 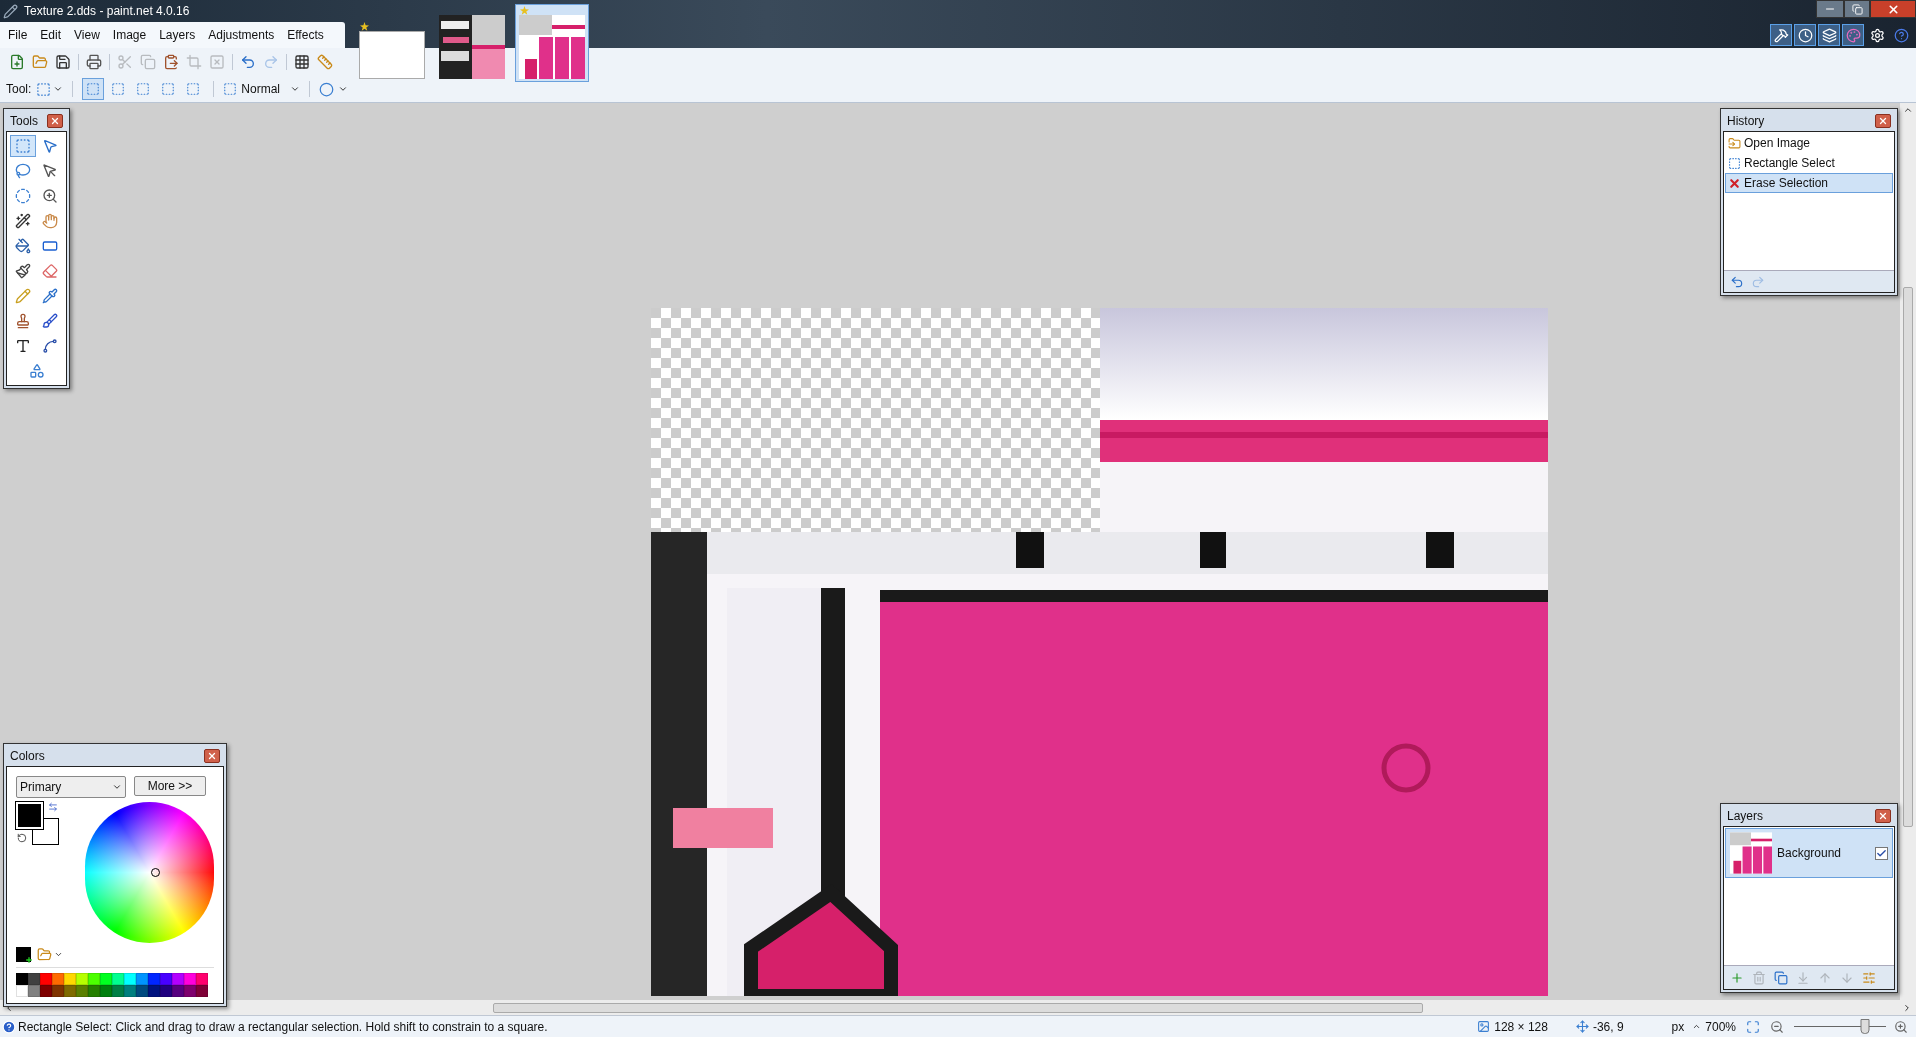 What do you see at coordinates (241, 35) in the screenshot?
I see `menu-item: Adjustments` at bounding box center [241, 35].